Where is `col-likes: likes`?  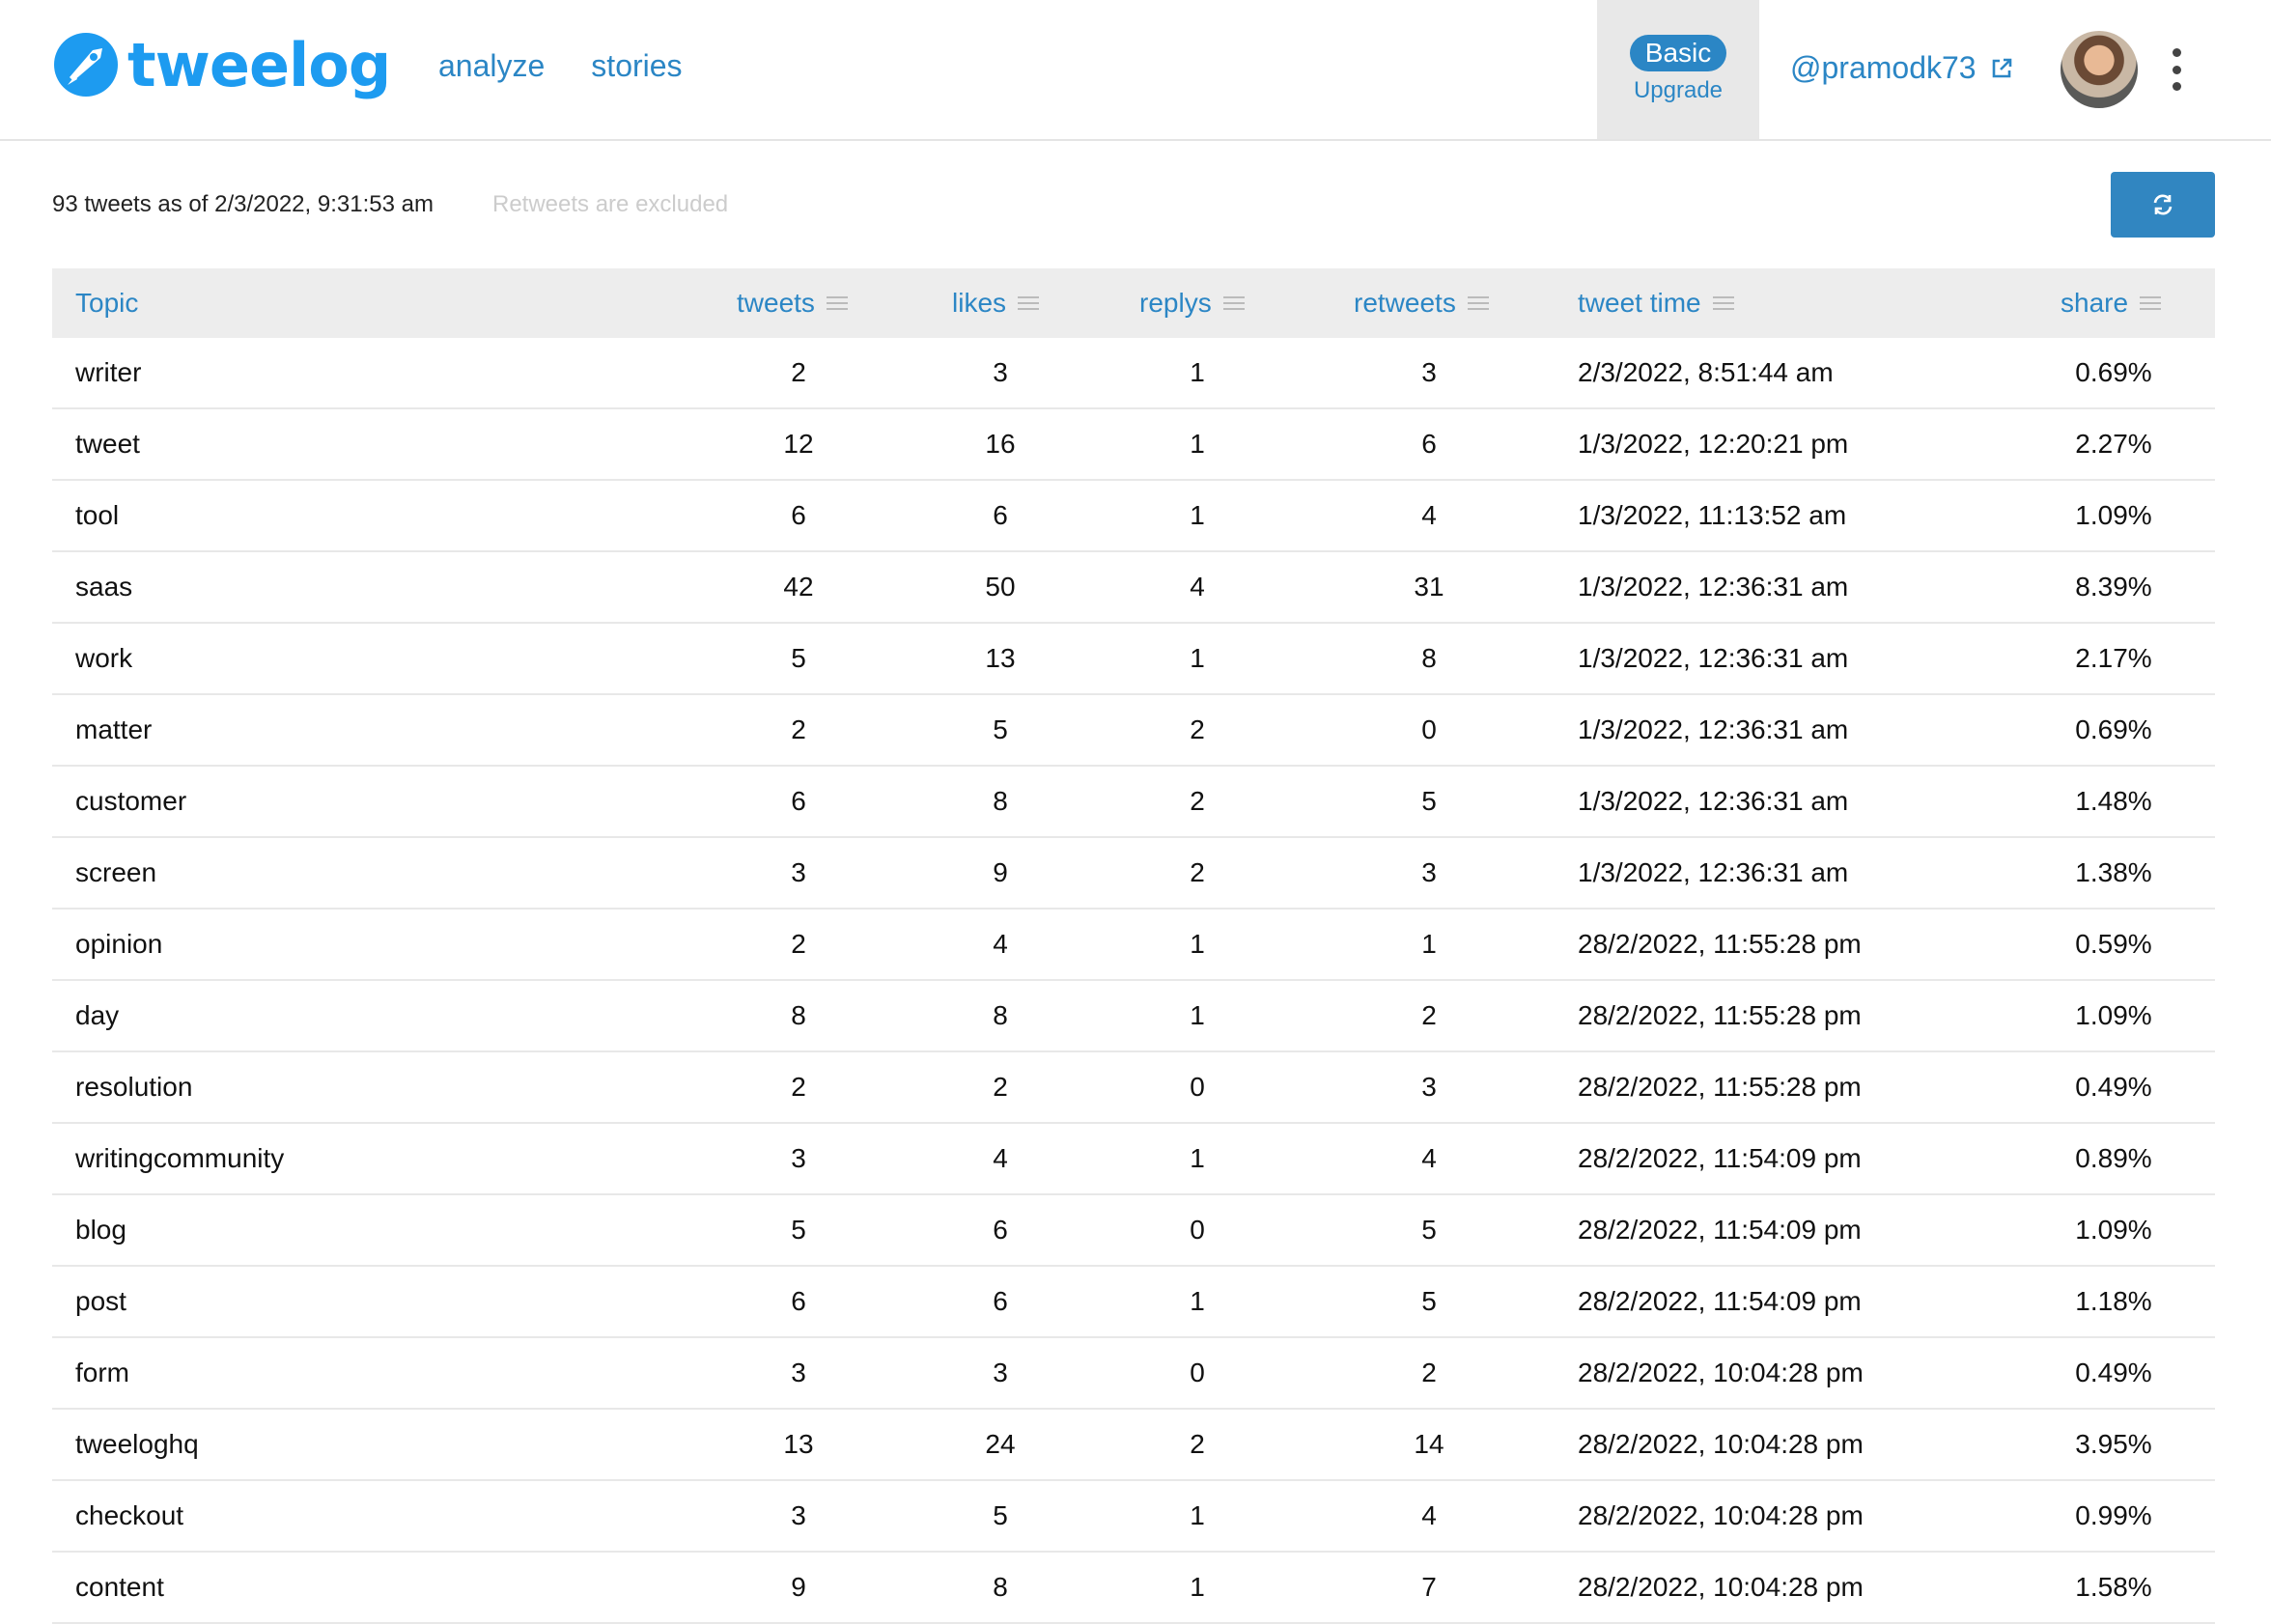 col-likes: likes is located at coordinates (996, 303).